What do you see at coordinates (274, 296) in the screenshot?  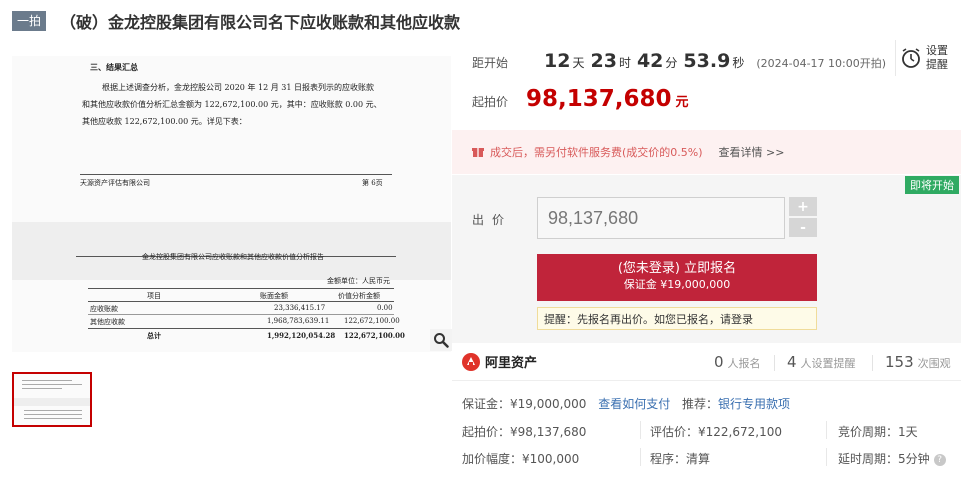 I see `doc-col-book: 账面金额` at bounding box center [274, 296].